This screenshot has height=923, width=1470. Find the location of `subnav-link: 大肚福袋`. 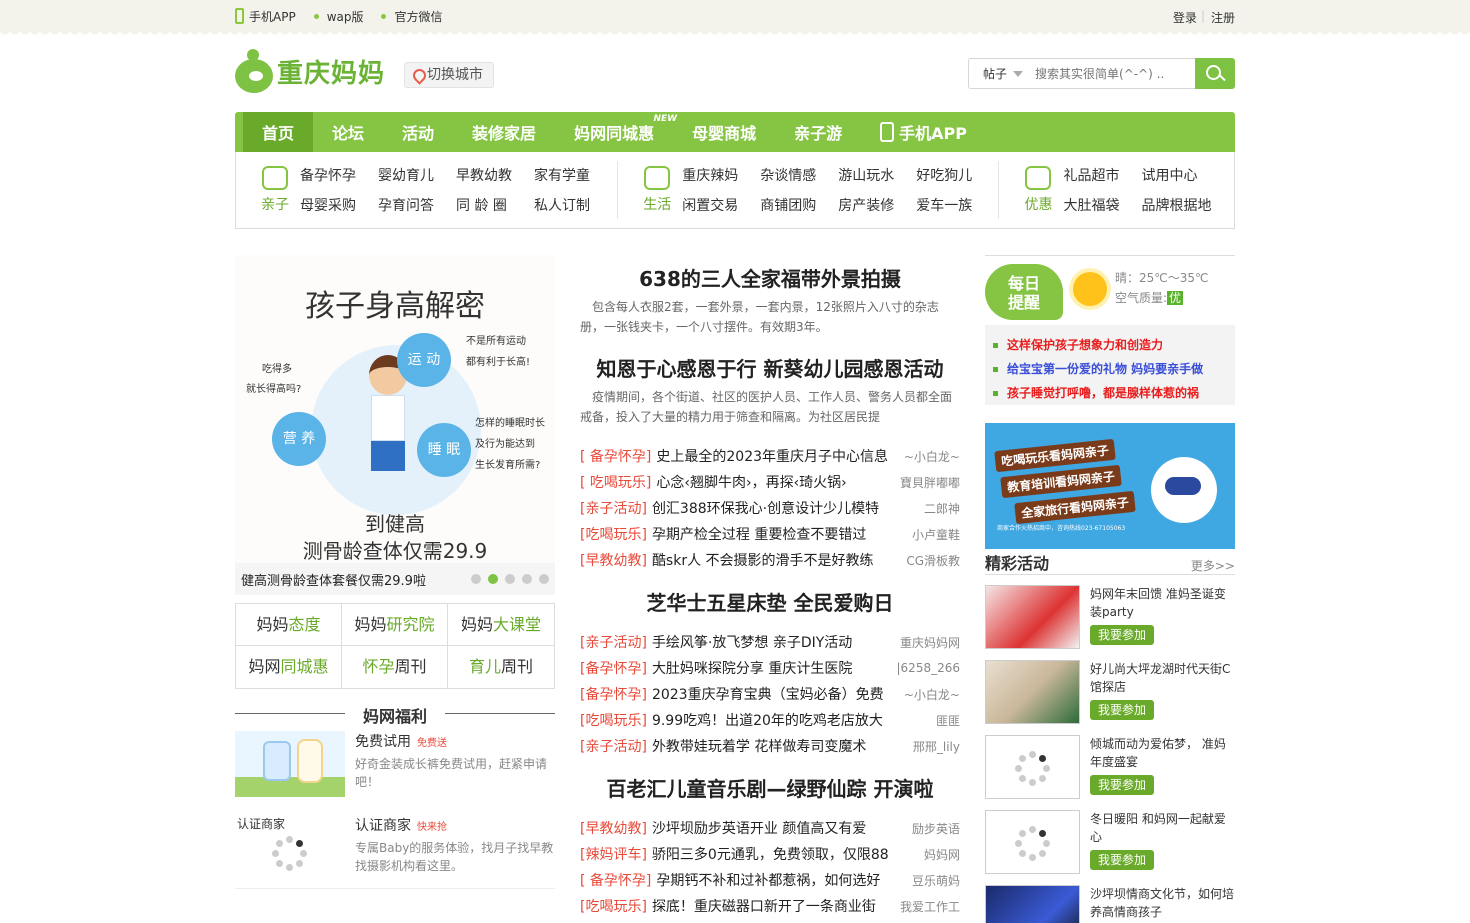

subnav-link: 大肚福袋 is located at coordinates (1102, 205).